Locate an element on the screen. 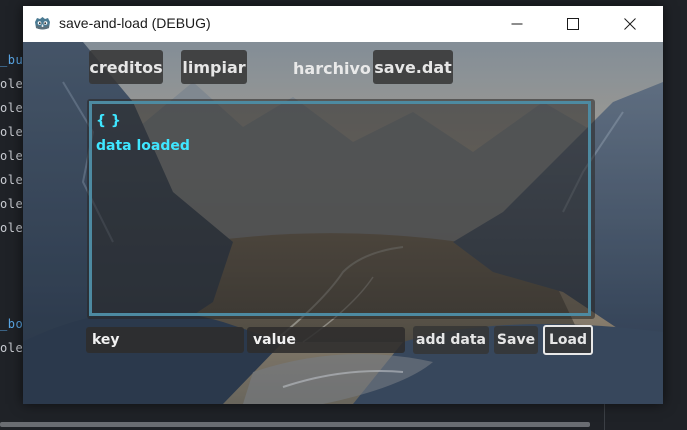  code-line: _bu is located at coordinates (12, 60).